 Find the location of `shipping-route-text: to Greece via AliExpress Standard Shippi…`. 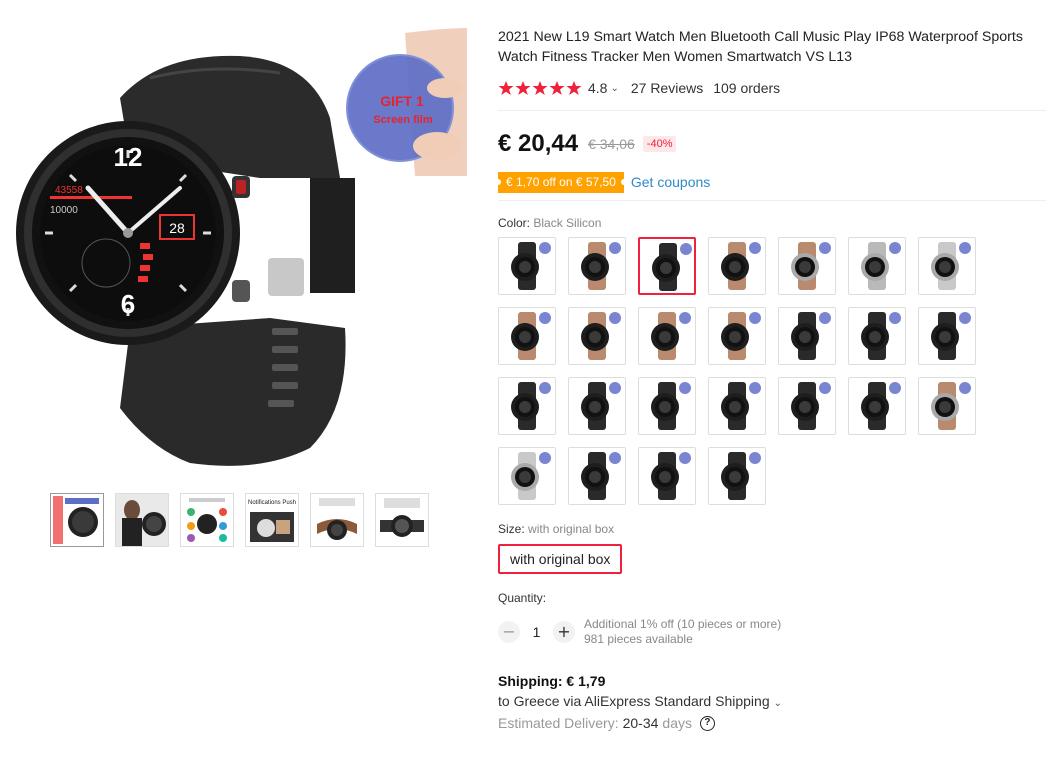

shipping-route-text: to Greece via AliExpress Standard Shippi… is located at coordinates (634, 701).